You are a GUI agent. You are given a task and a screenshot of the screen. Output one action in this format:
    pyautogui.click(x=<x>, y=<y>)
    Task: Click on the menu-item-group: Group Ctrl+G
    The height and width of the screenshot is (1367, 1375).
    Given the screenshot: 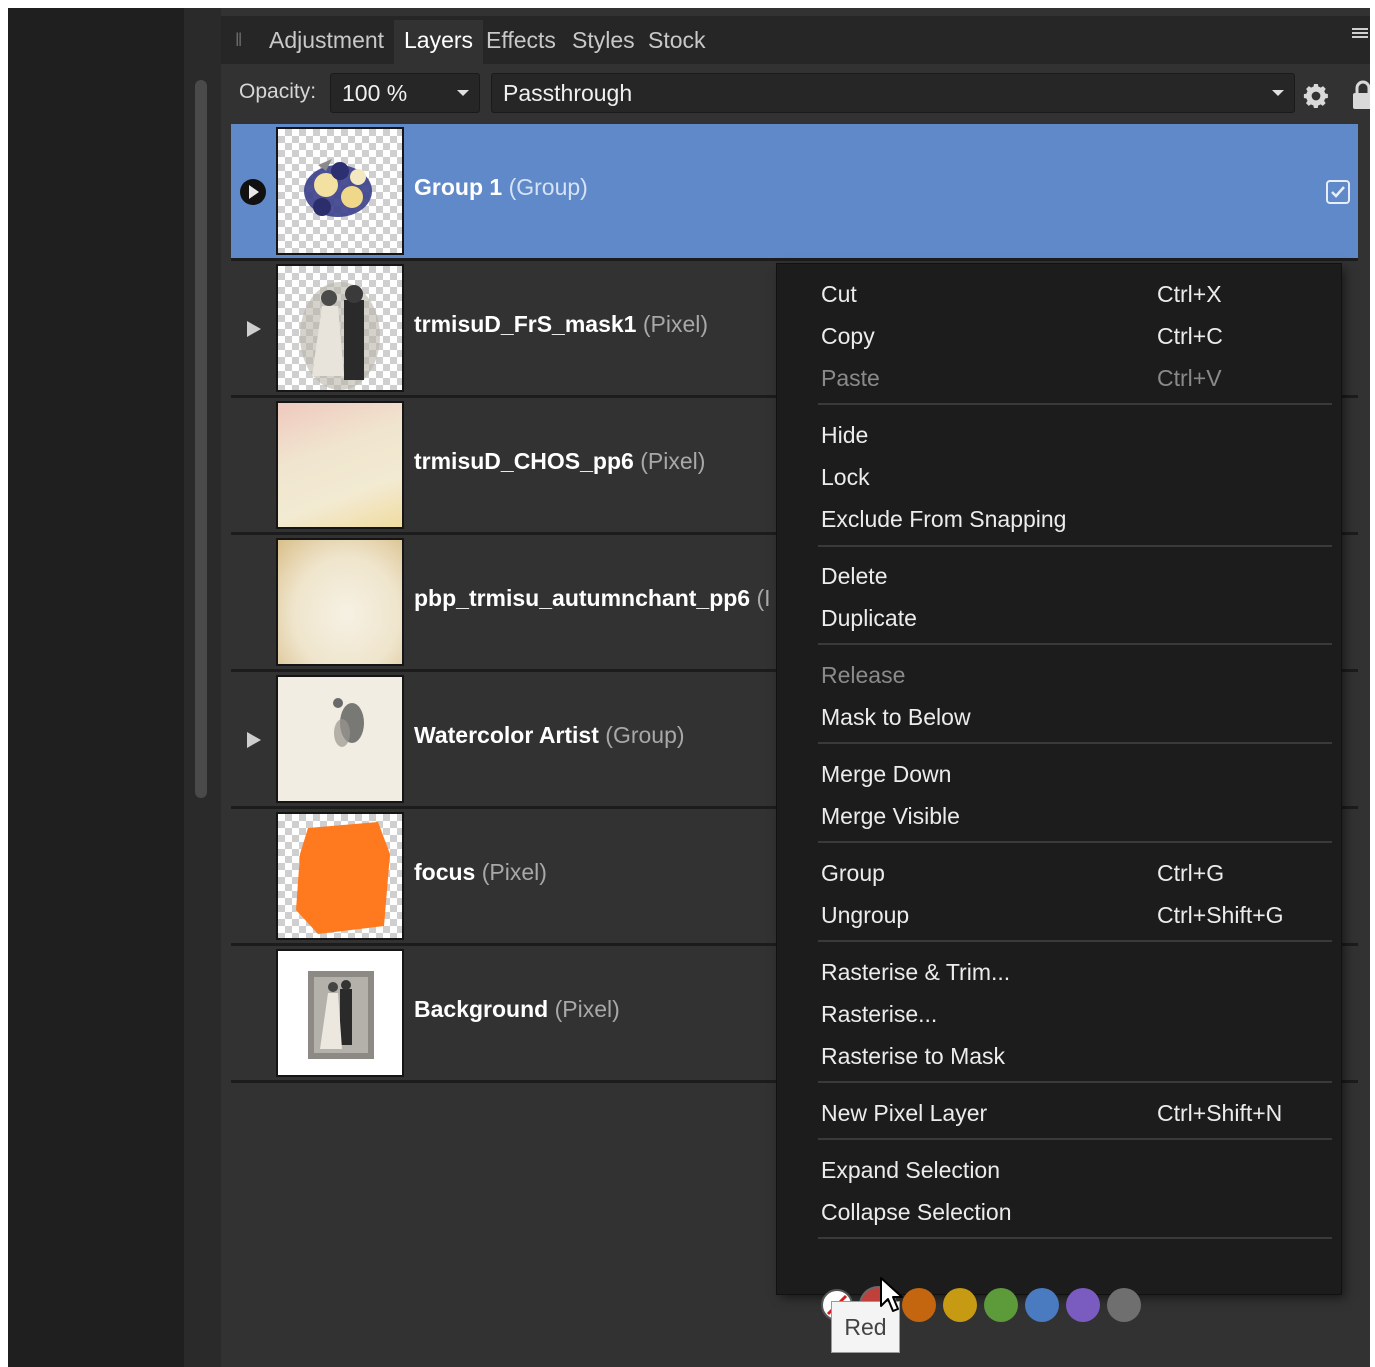 What is the action you would take?
    pyautogui.click(x=1071, y=873)
    